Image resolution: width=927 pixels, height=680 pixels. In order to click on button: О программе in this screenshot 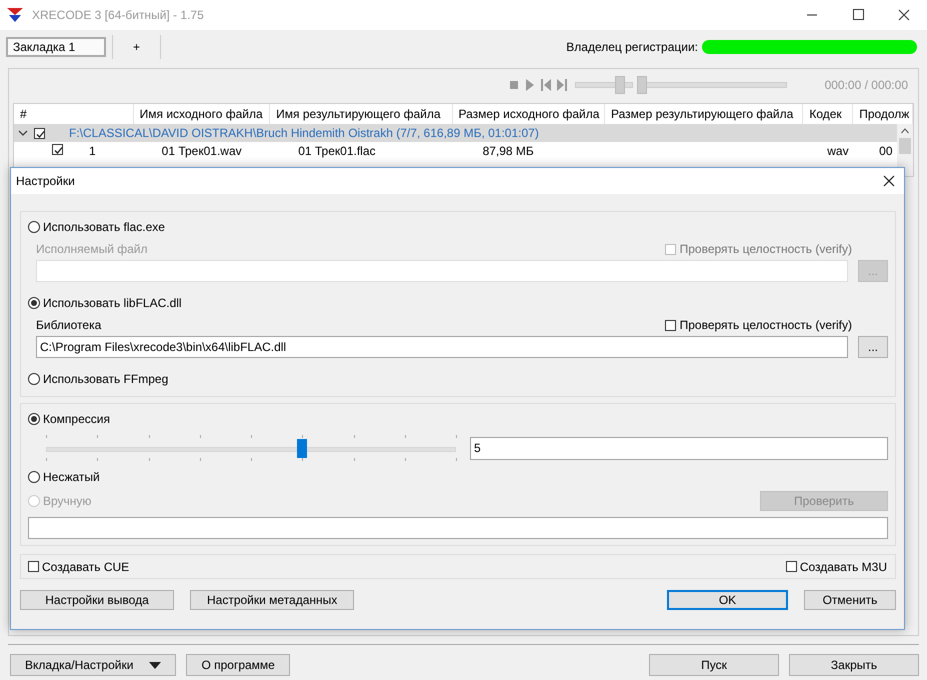, I will do `click(238, 665)`.